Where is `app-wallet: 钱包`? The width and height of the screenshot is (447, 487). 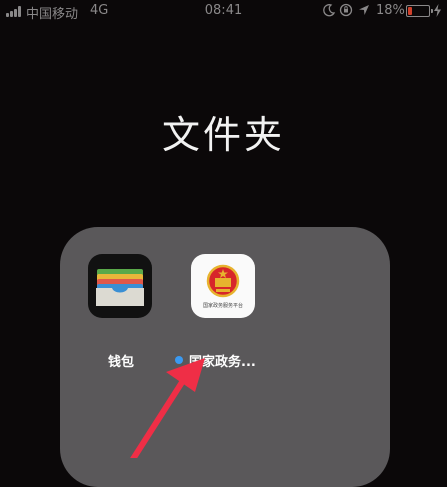
app-wallet: 钱包 is located at coordinates (120, 312).